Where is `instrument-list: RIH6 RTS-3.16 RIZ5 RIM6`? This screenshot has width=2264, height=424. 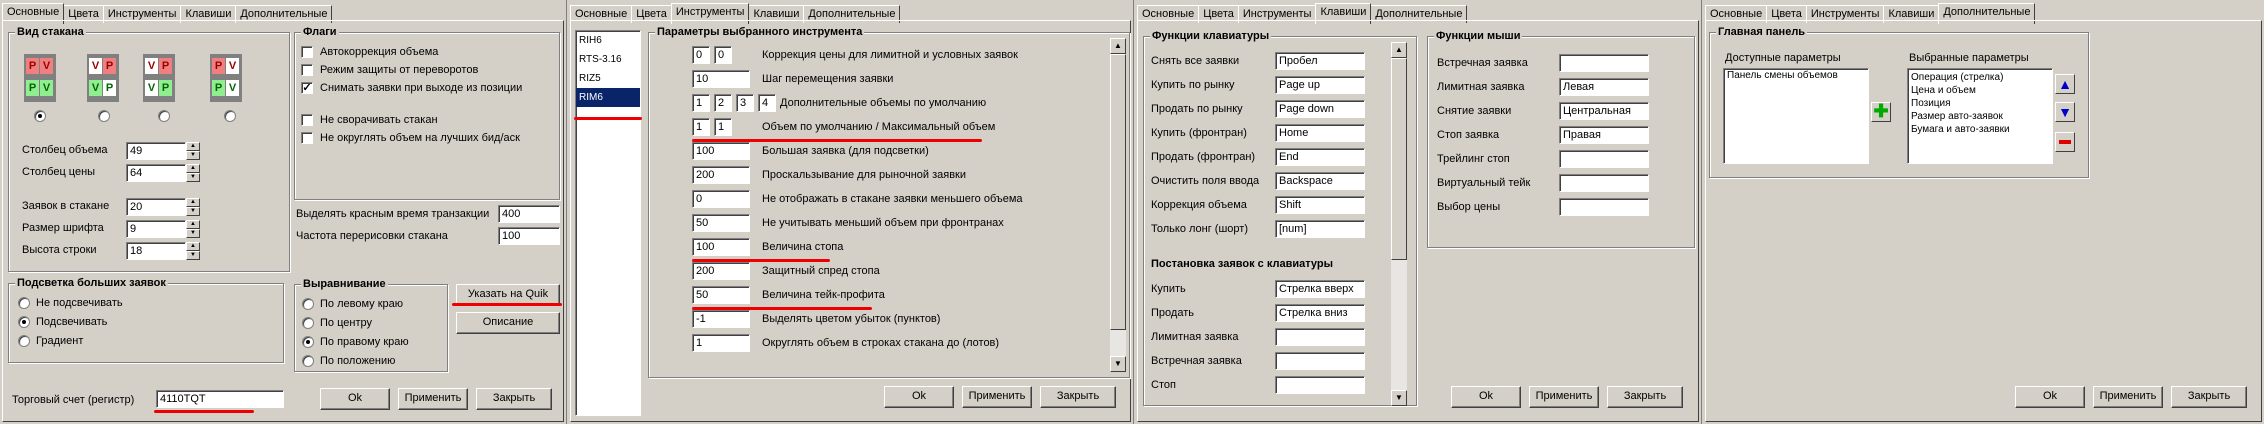 instrument-list: RIH6 RTS-3.16 RIZ5 RIM6 is located at coordinates (608, 223).